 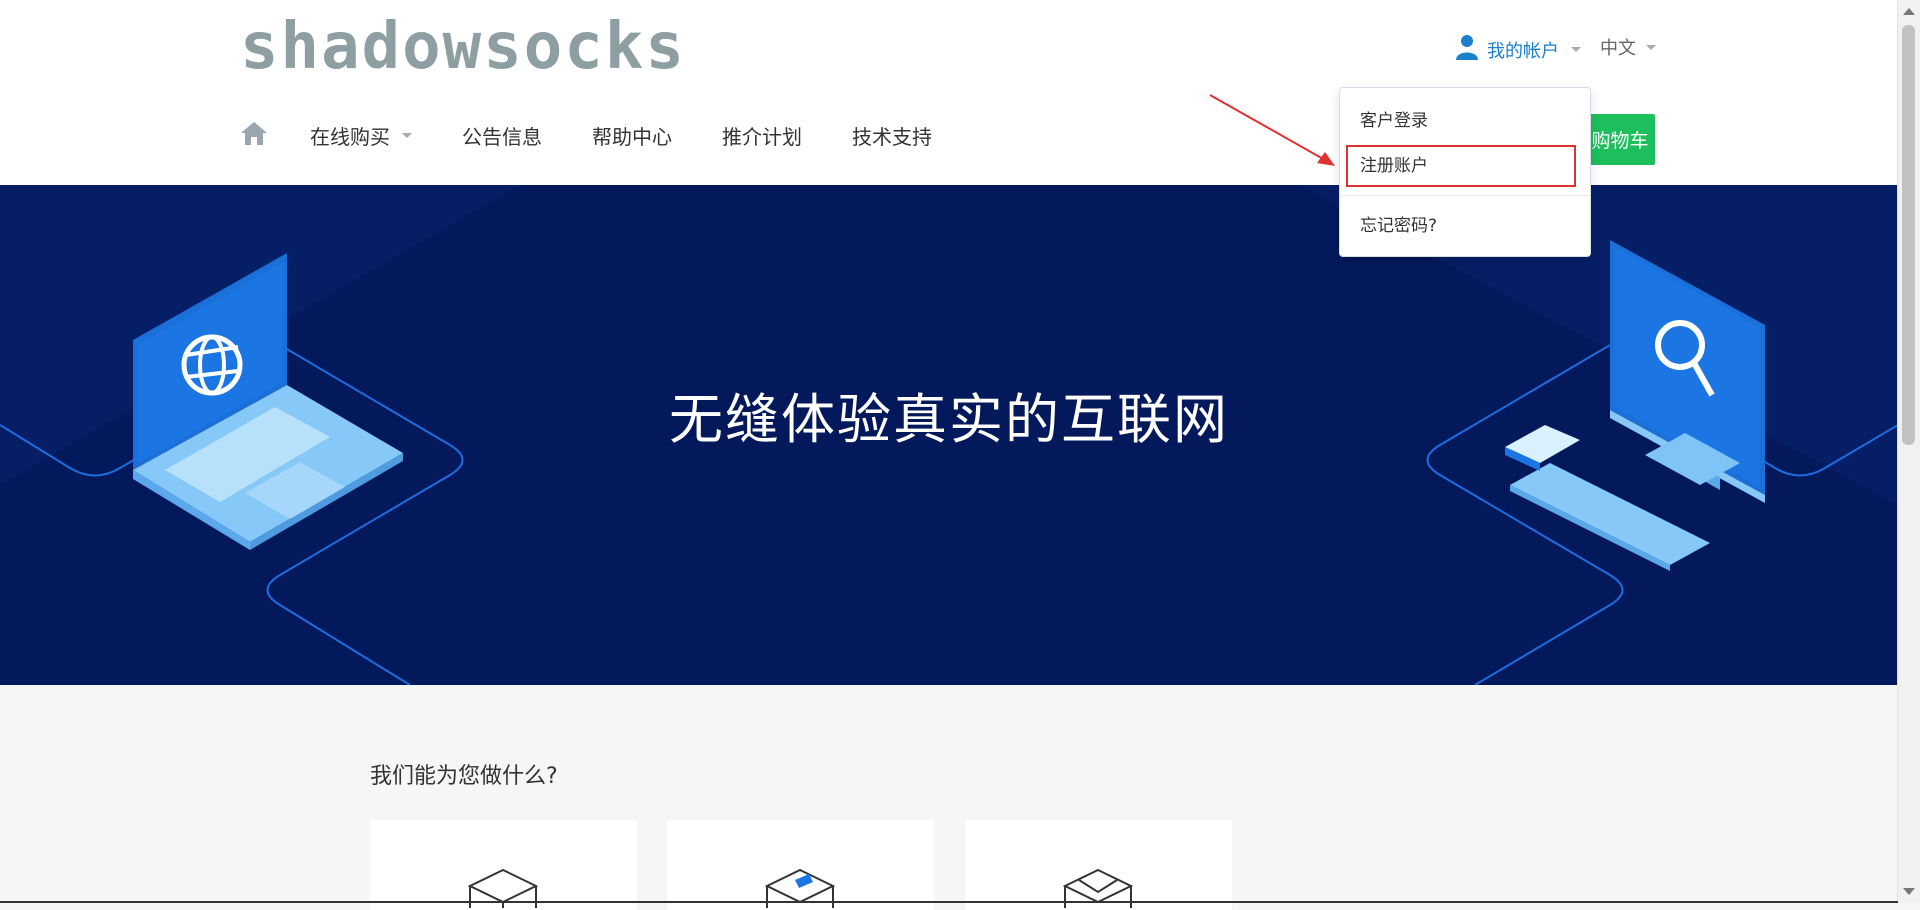 I want to click on dropdown-item-login: 客户登录, so click(x=1394, y=118).